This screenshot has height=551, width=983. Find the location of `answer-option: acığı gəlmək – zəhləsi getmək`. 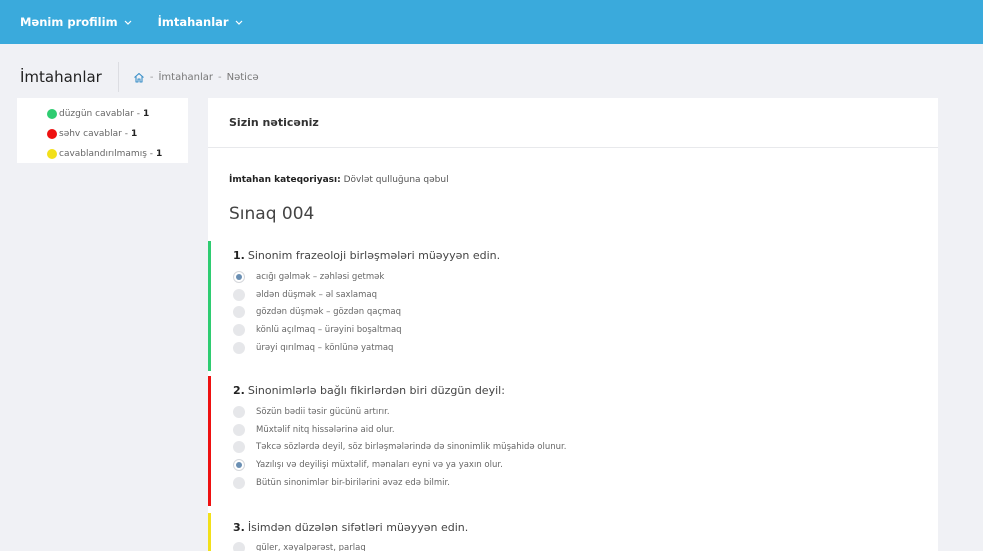

answer-option: acığı gəlmək – zəhləsi getmək is located at coordinates (308, 277).